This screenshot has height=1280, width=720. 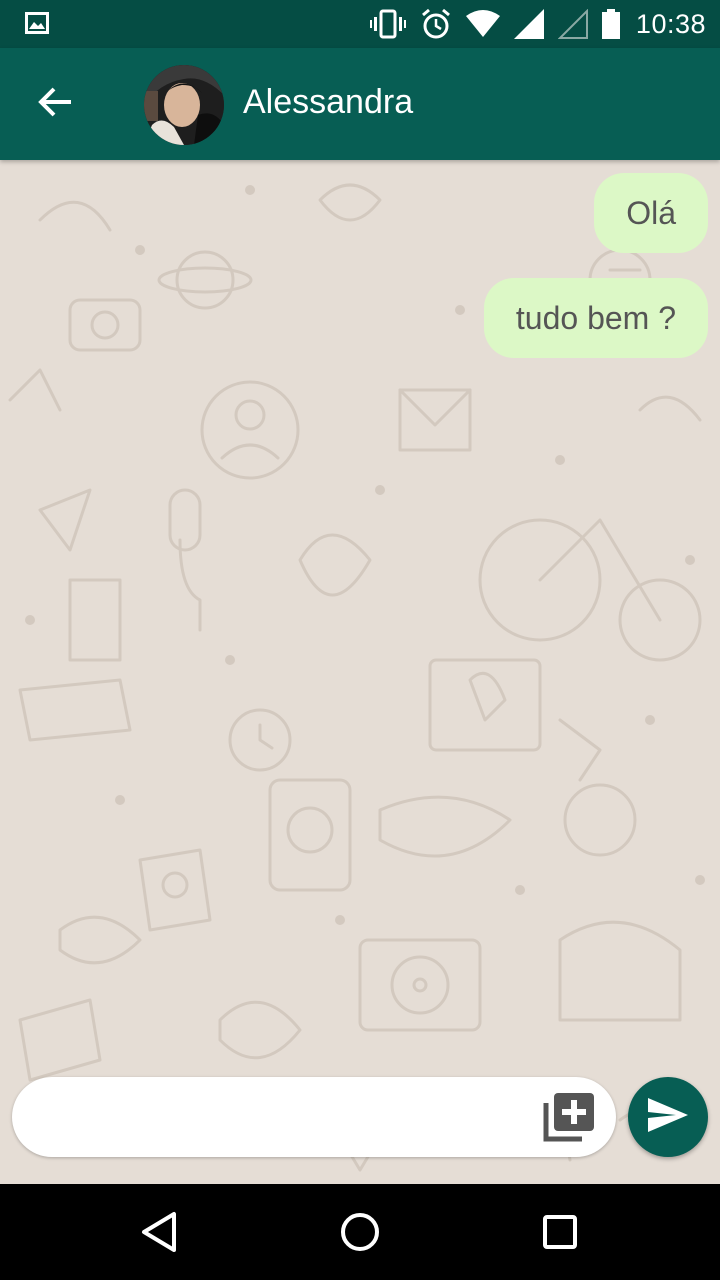 I want to click on message-composer, so click(x=314, y=1117).